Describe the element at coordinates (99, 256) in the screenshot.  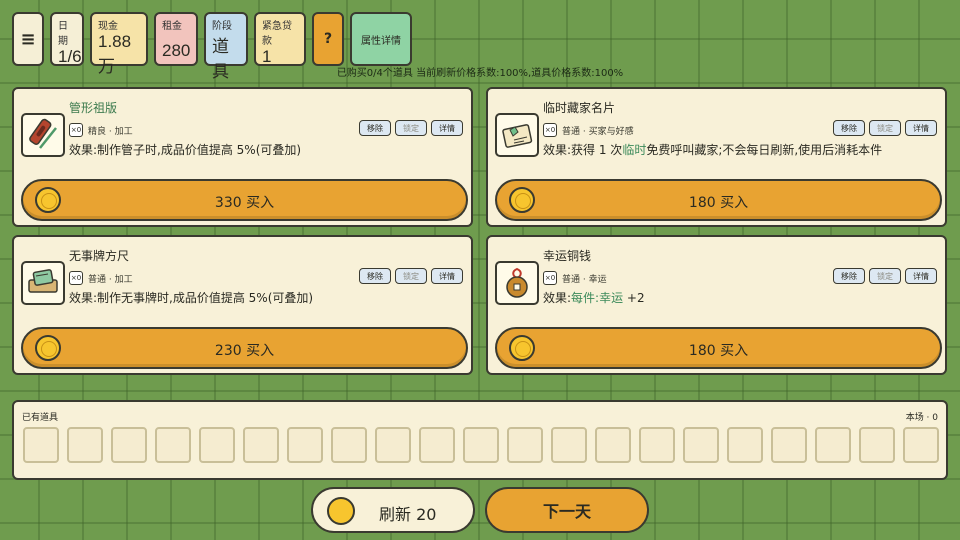
I see `item-name: 无事牌方尺` at that location.